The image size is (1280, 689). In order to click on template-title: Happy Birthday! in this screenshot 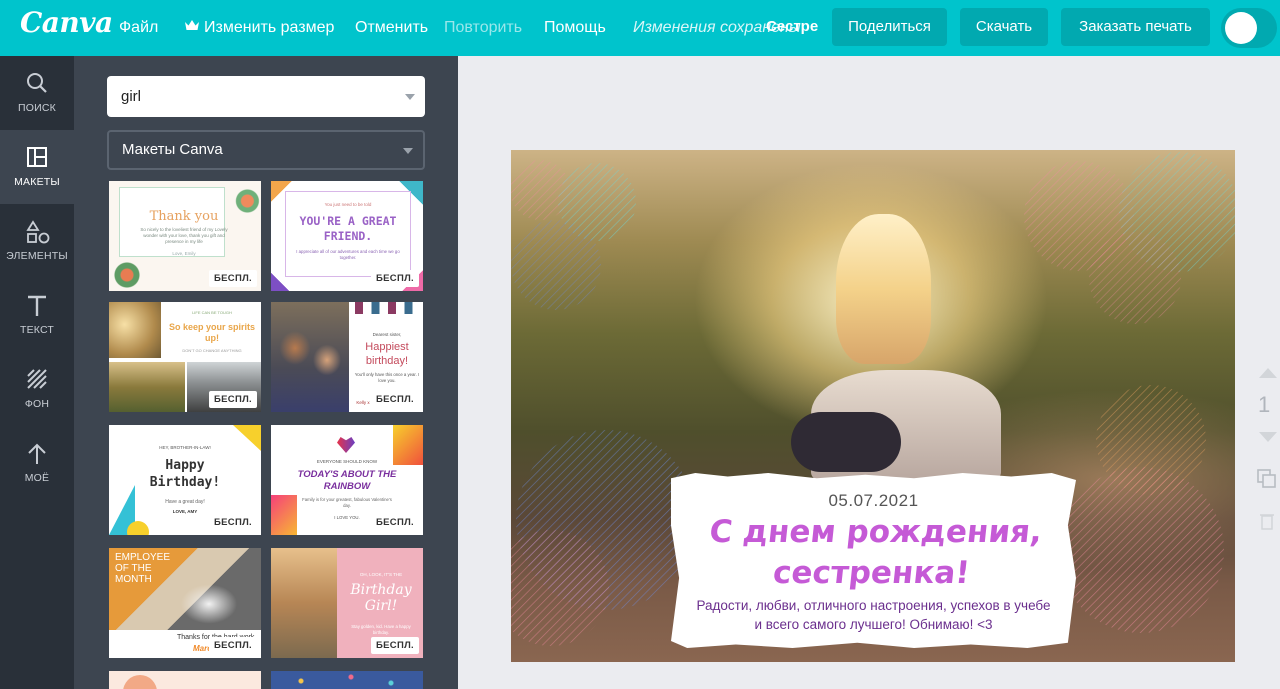, I will do `click(185, 474)`.